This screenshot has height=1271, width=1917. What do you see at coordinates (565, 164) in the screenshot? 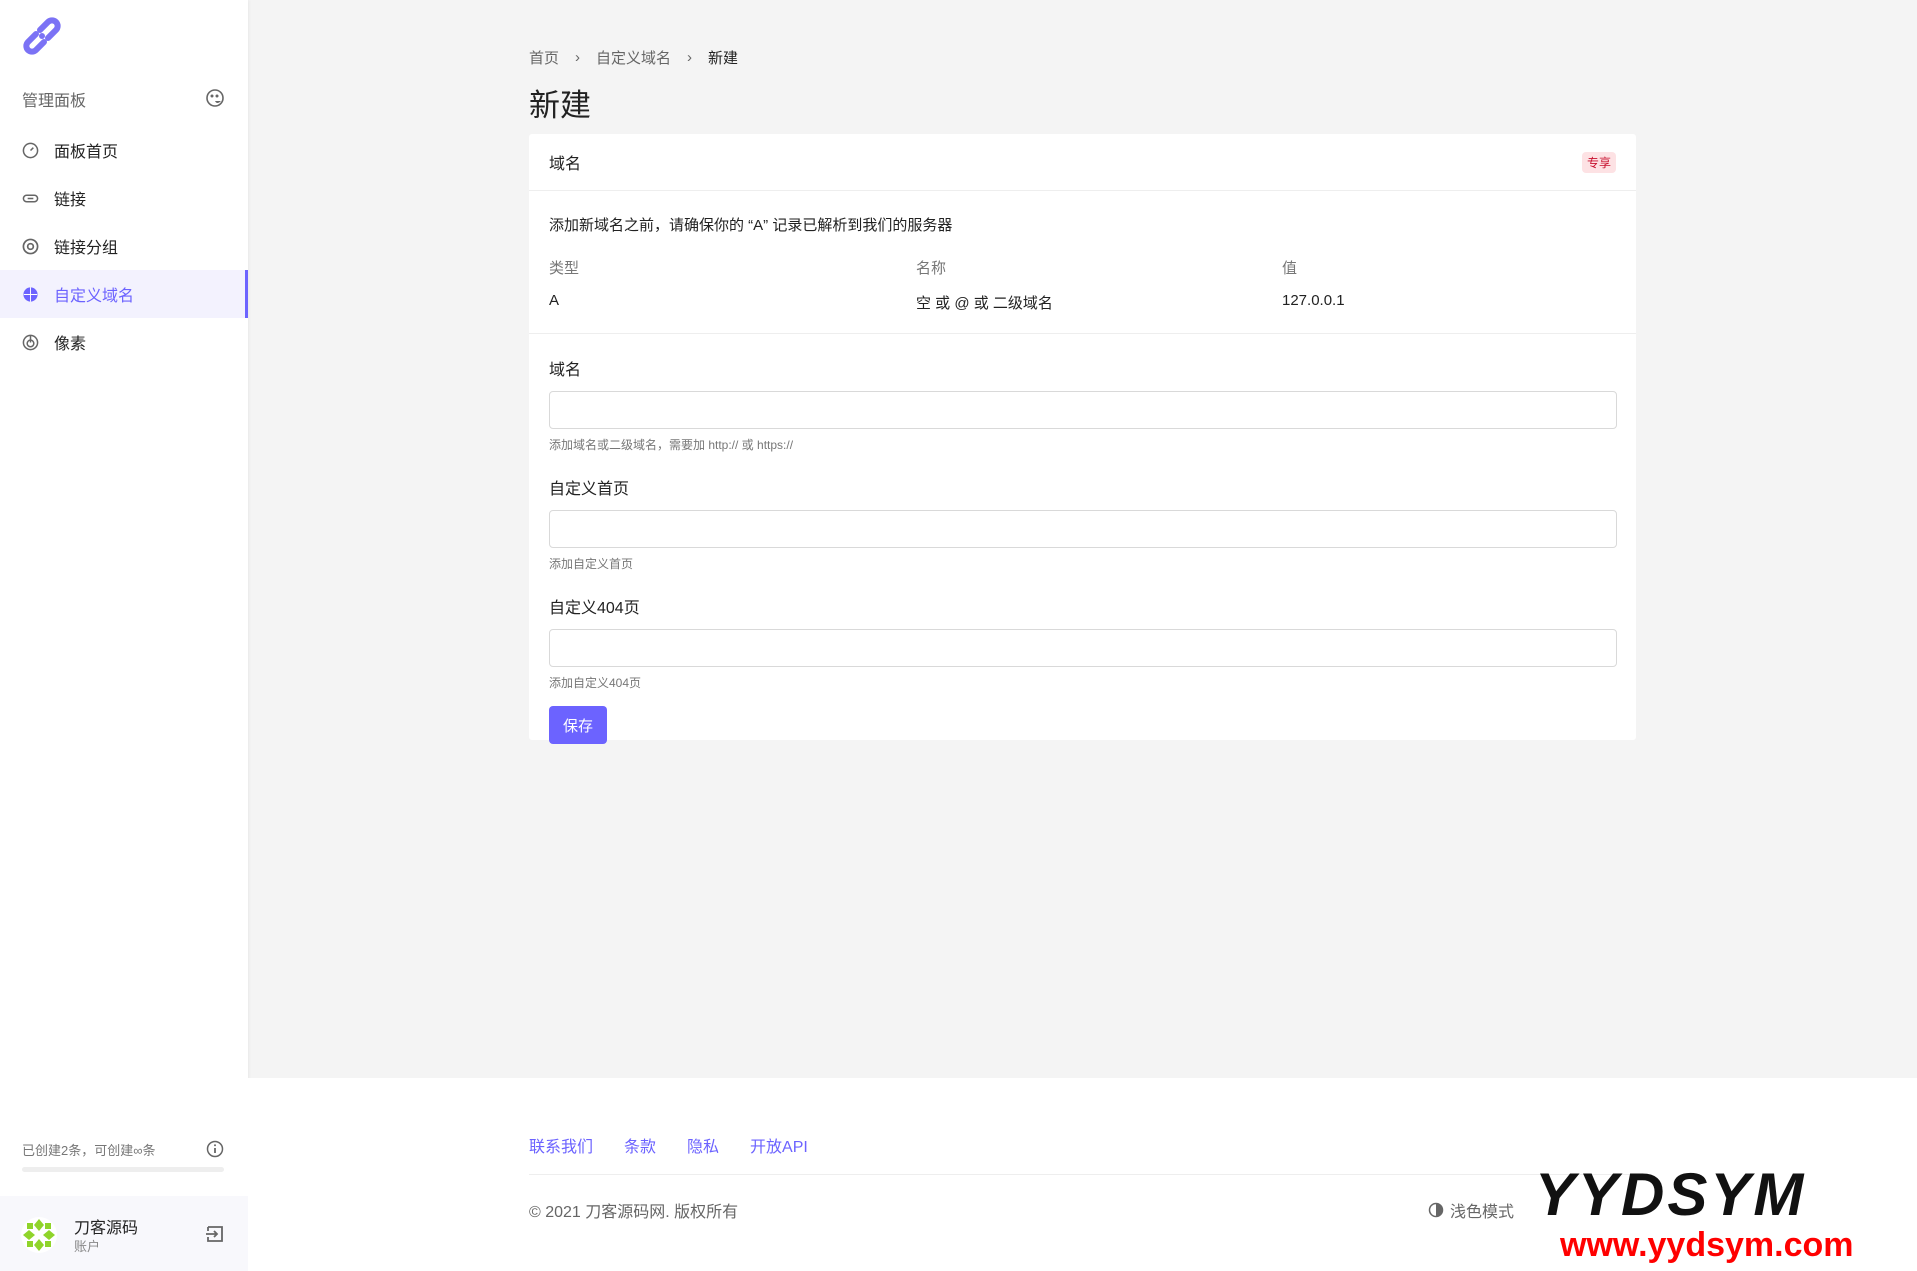
I see `card-title: 域名` at bounding box center [565, 164].